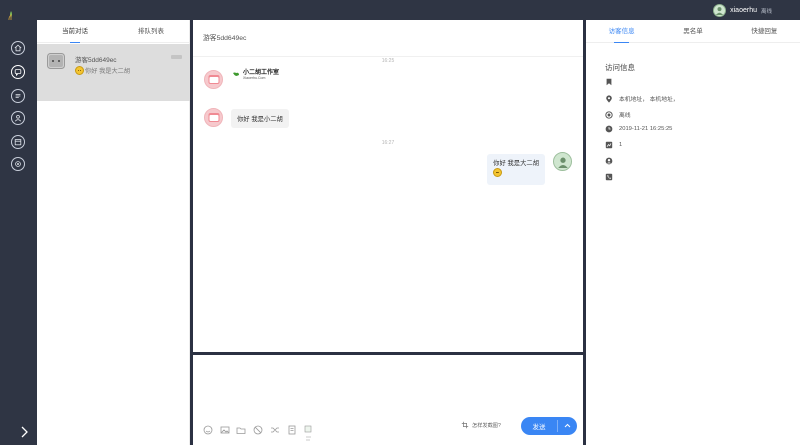  Describe the element at coordinates (18, 232) in the screenshot. I see `left-nav-rail` at that location.